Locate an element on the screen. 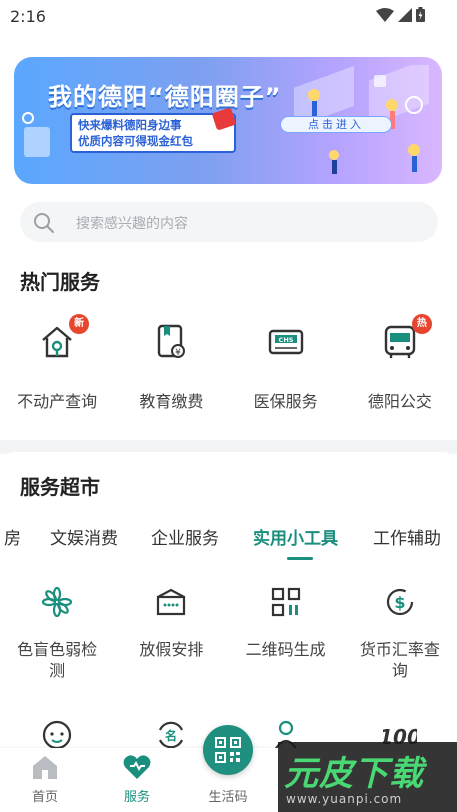 The height and width of the screenshot is (812, 457). tab-housing: 房 is located at coordinates (12, 536).